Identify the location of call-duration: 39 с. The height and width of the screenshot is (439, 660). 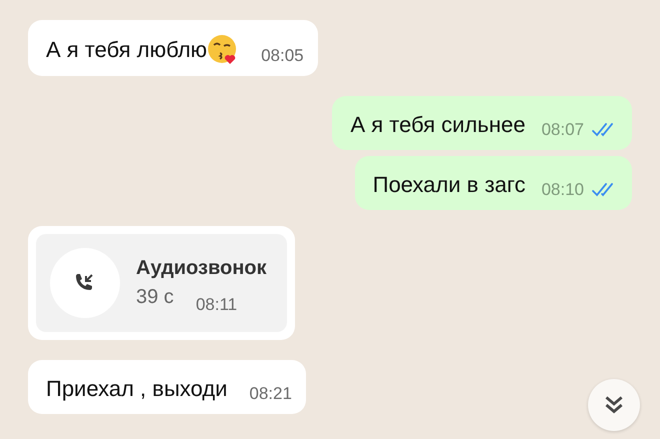
(155, 297).